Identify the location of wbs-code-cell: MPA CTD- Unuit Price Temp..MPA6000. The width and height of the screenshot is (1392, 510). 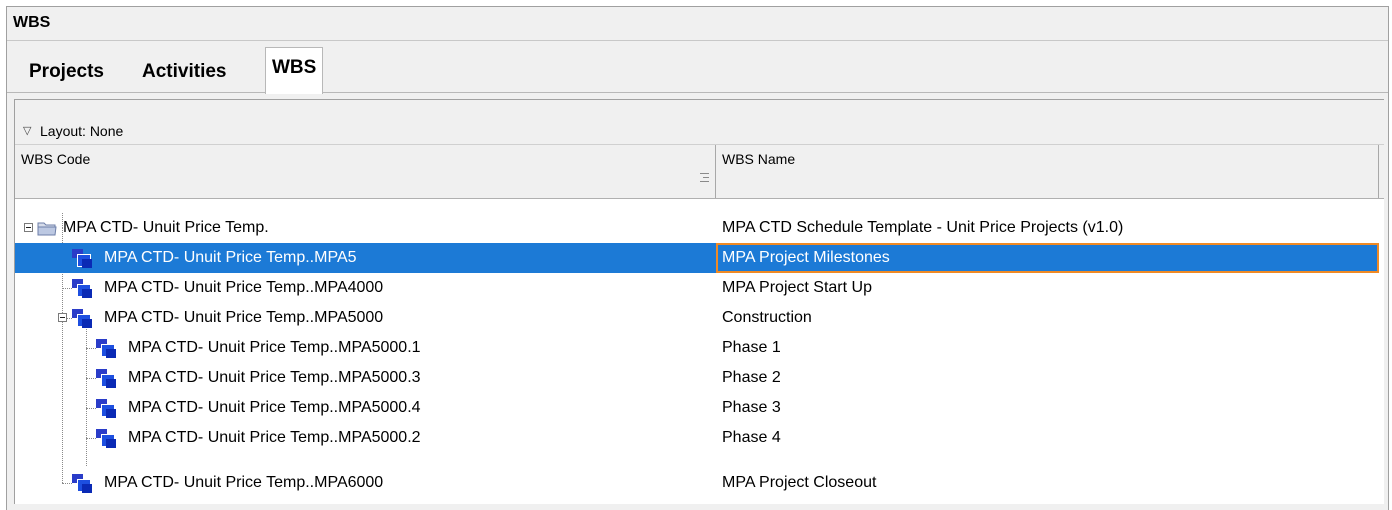
(244, 482).